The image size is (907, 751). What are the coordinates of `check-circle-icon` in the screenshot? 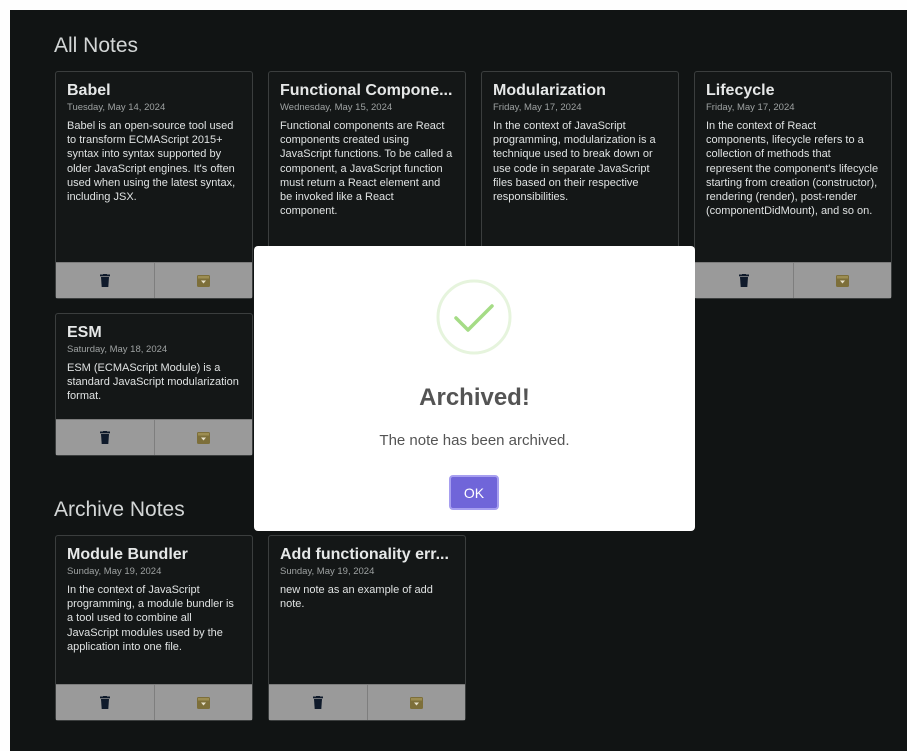 It's located at (474, 317).